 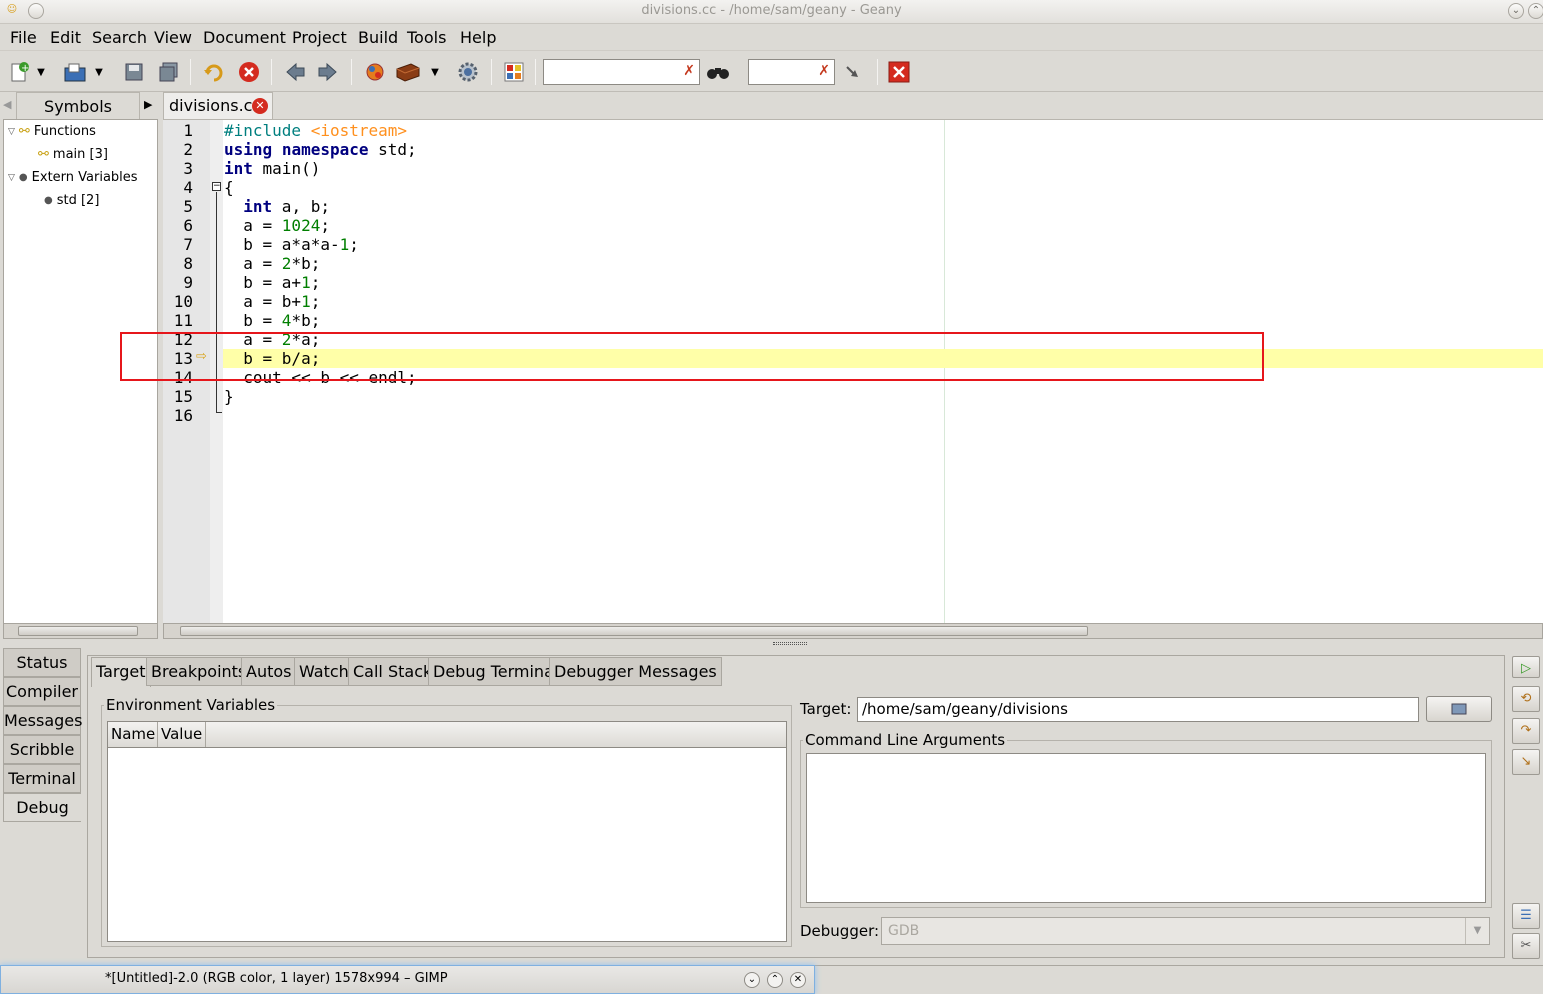 What do you see at coordinates (324, 671) in the screenshot?
I see `tab-watch: Watch` at bounding box center [324, 671].